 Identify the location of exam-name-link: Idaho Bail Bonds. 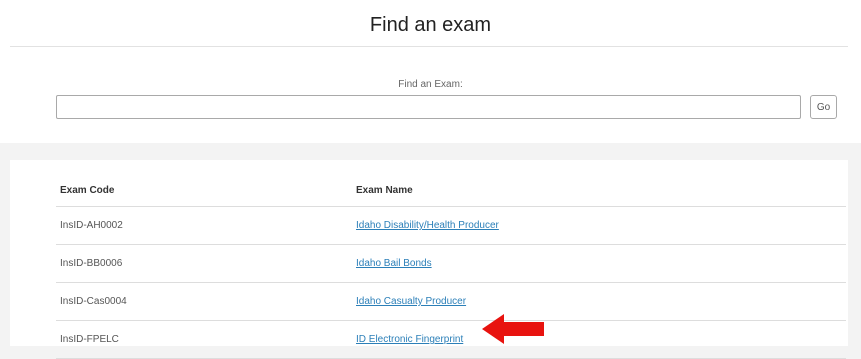
(394, 263).